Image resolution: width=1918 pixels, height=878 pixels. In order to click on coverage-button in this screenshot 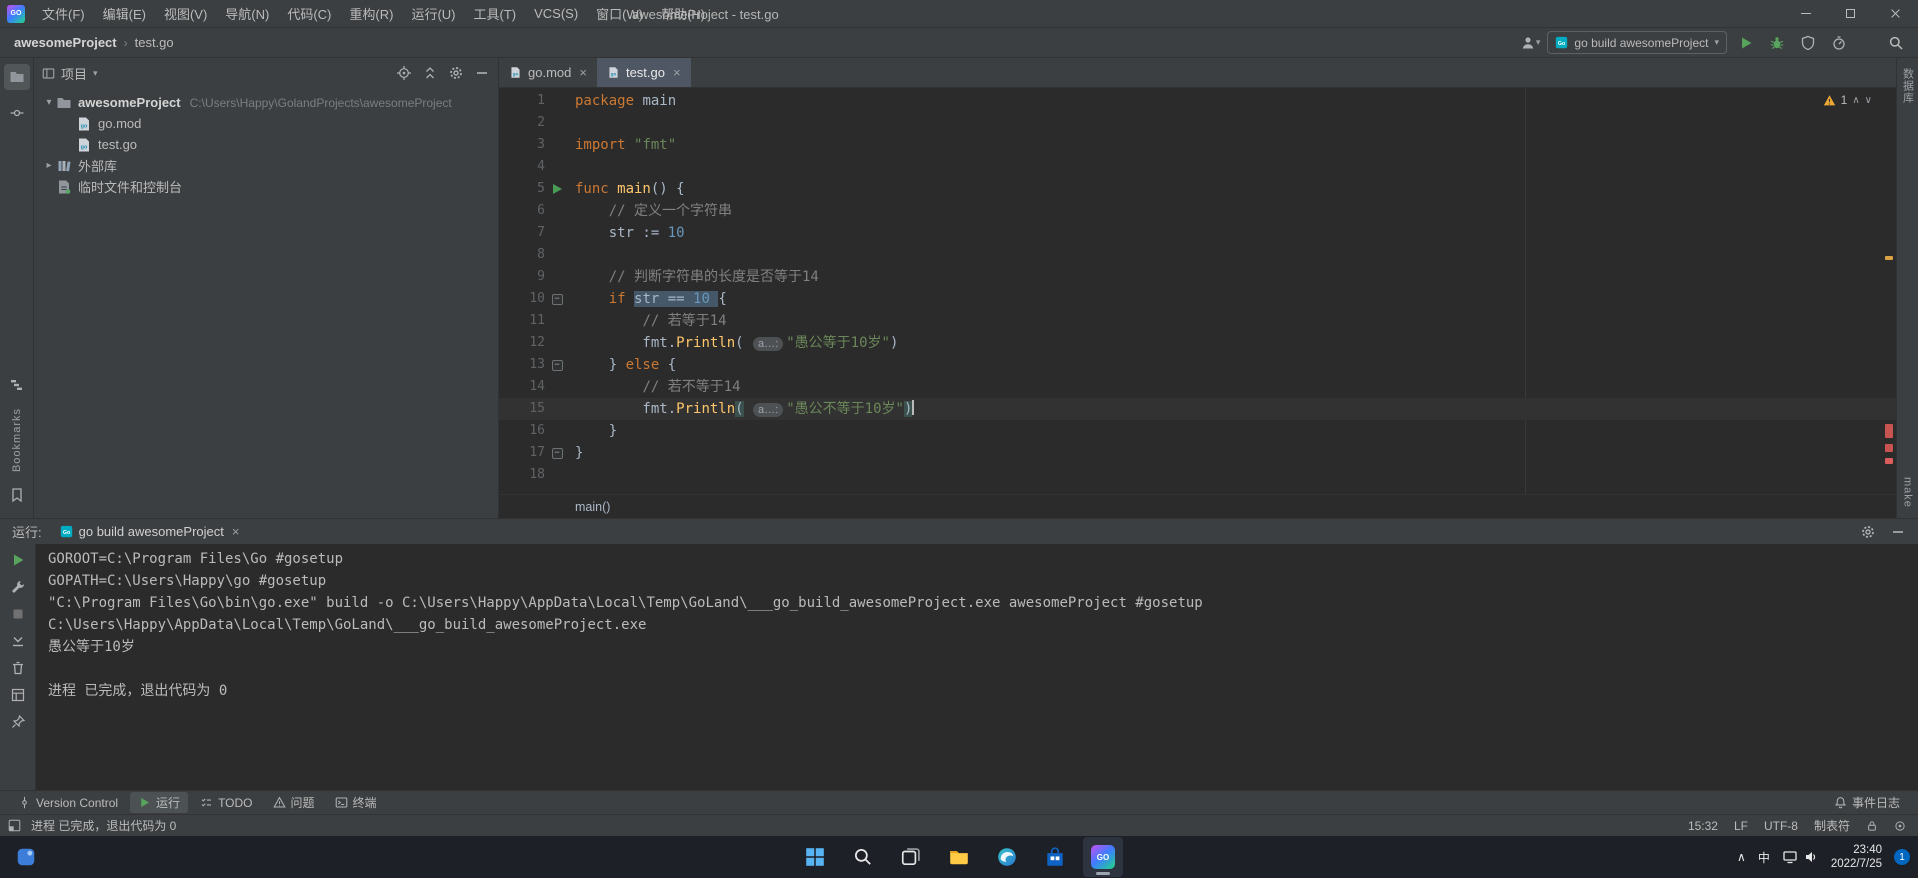, I will do `click(1808, 43)`.